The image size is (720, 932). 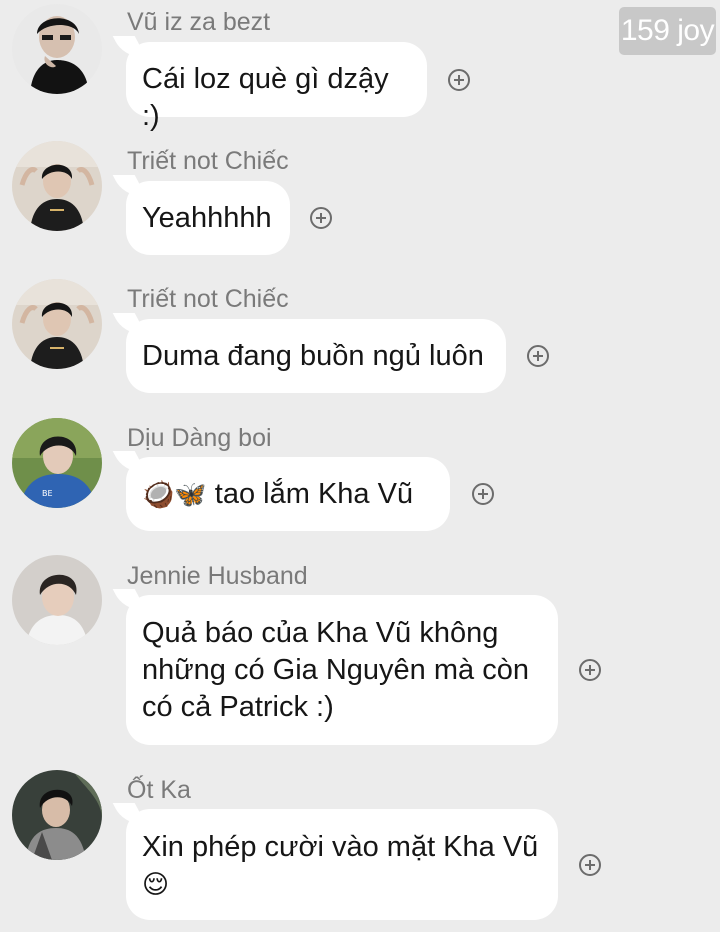 What do you see at coordinates (174, 495) in the screenshot?
I see `emoji-coconut-butterfly: 🥥🦋` at bounding box center [174, 495].